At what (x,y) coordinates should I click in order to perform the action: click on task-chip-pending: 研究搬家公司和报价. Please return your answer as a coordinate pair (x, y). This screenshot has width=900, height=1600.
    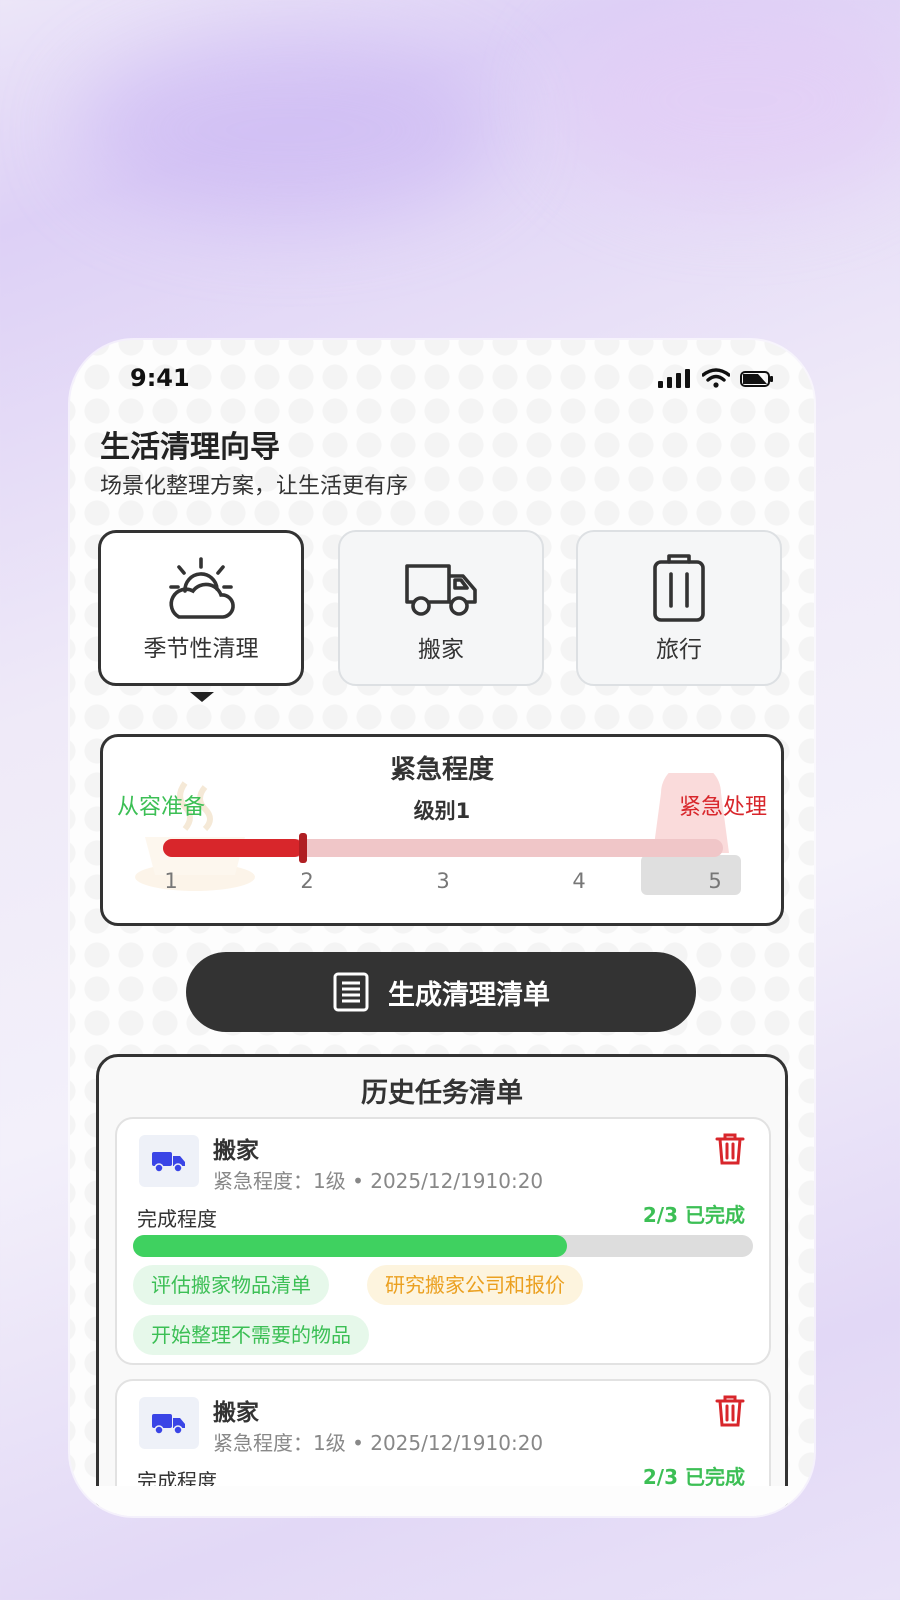
    Looking at the image, I should click on (475, 1285).